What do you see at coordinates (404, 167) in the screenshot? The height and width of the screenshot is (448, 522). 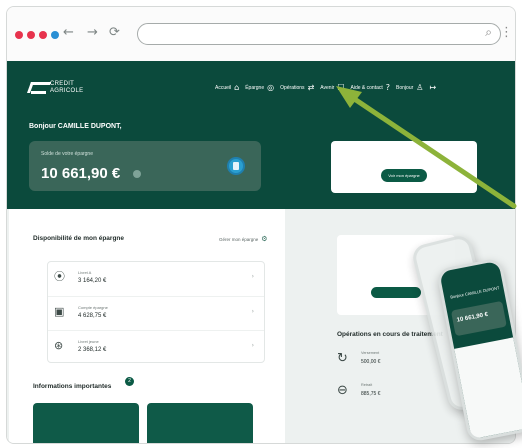 I see `promo-card: Voir mon épargne` at bounding box center [404, 167].